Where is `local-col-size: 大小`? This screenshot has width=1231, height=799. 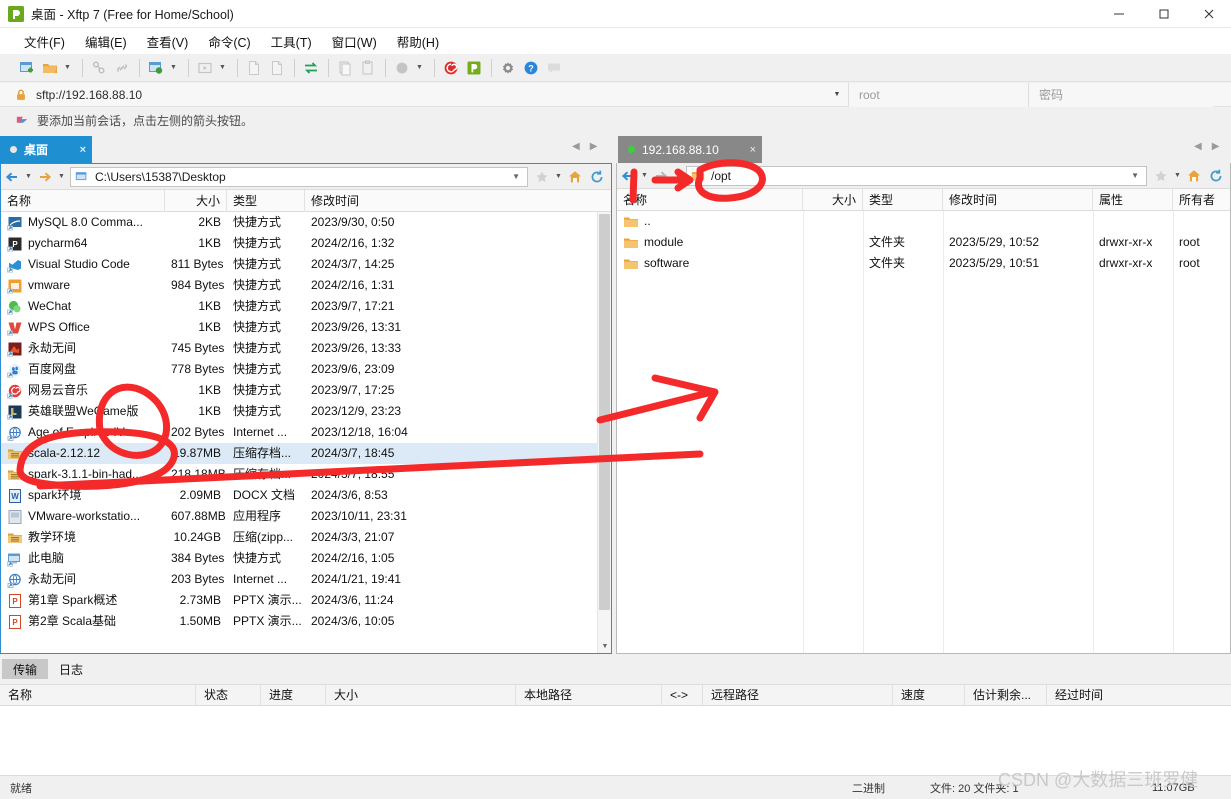 local-col-size: 大小 is located at coordinates (196, 200).